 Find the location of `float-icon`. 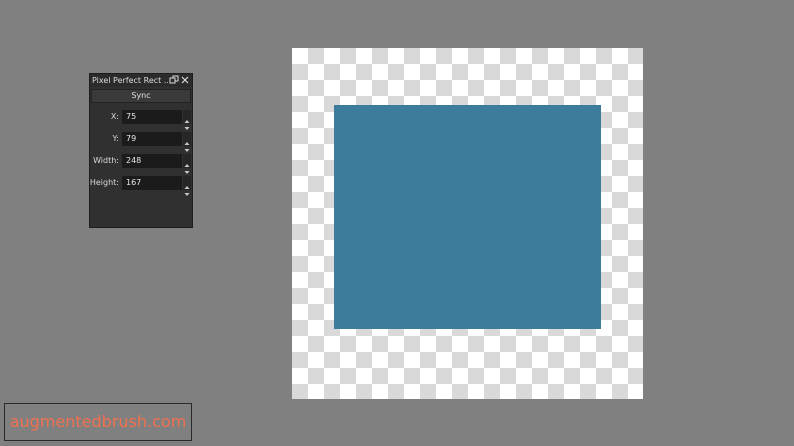

float-icon is located at coordinates (174, 80).